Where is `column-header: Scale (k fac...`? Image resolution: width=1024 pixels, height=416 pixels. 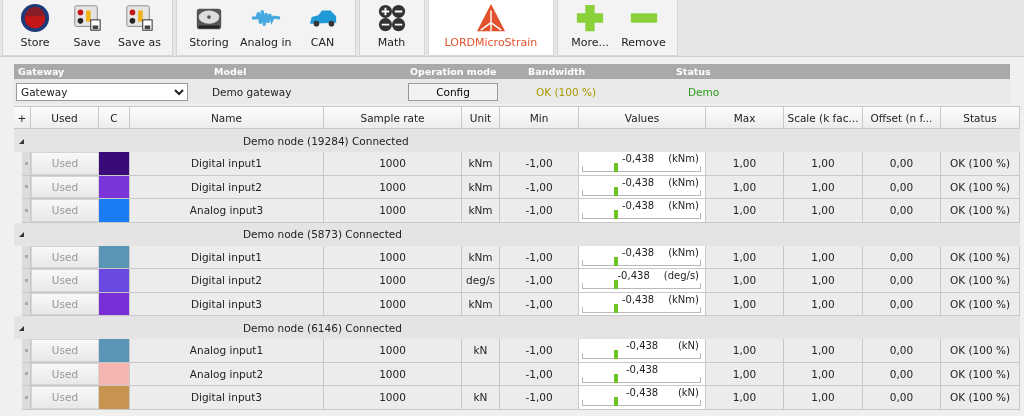
column-header: Scale (k fac... is located at coordinates (823, 118).